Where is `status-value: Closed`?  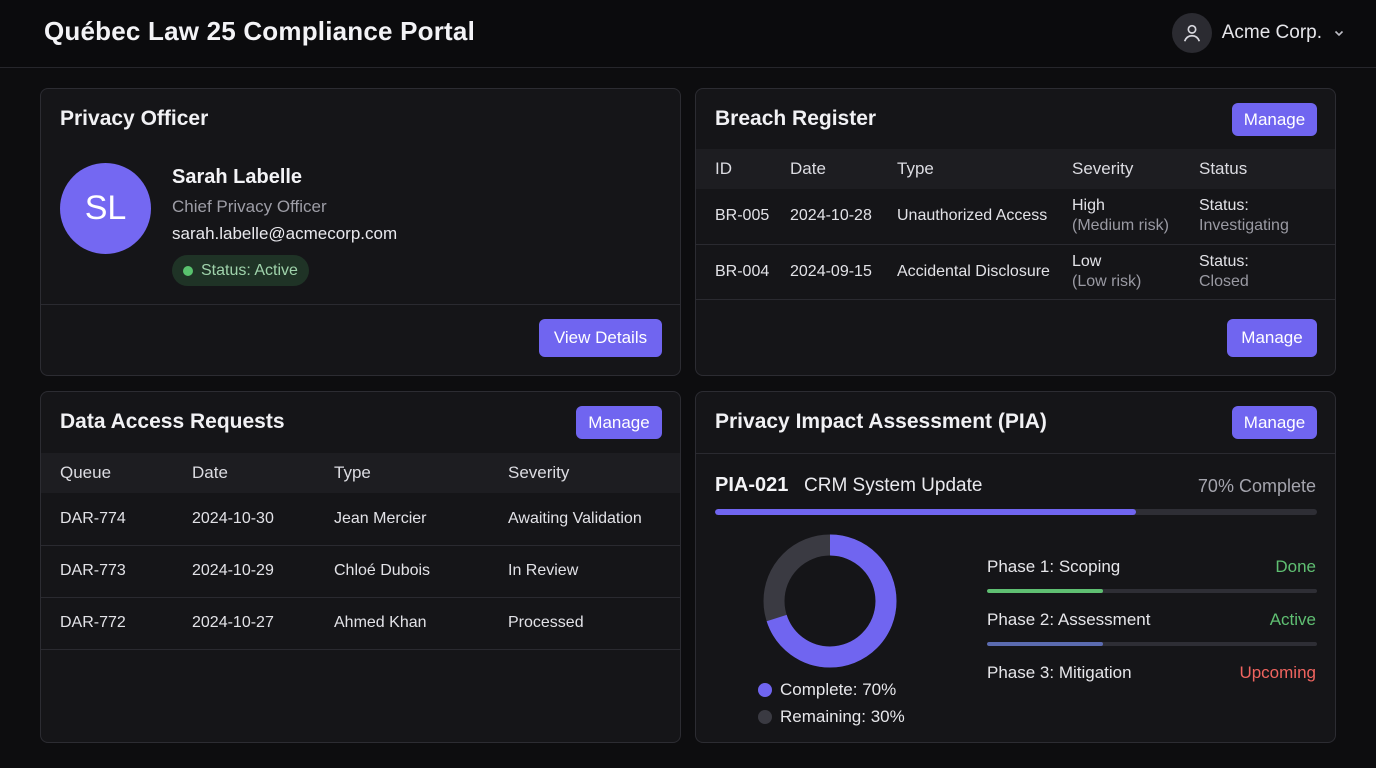
status-value: Closed is located at coordinates (1224, 281).